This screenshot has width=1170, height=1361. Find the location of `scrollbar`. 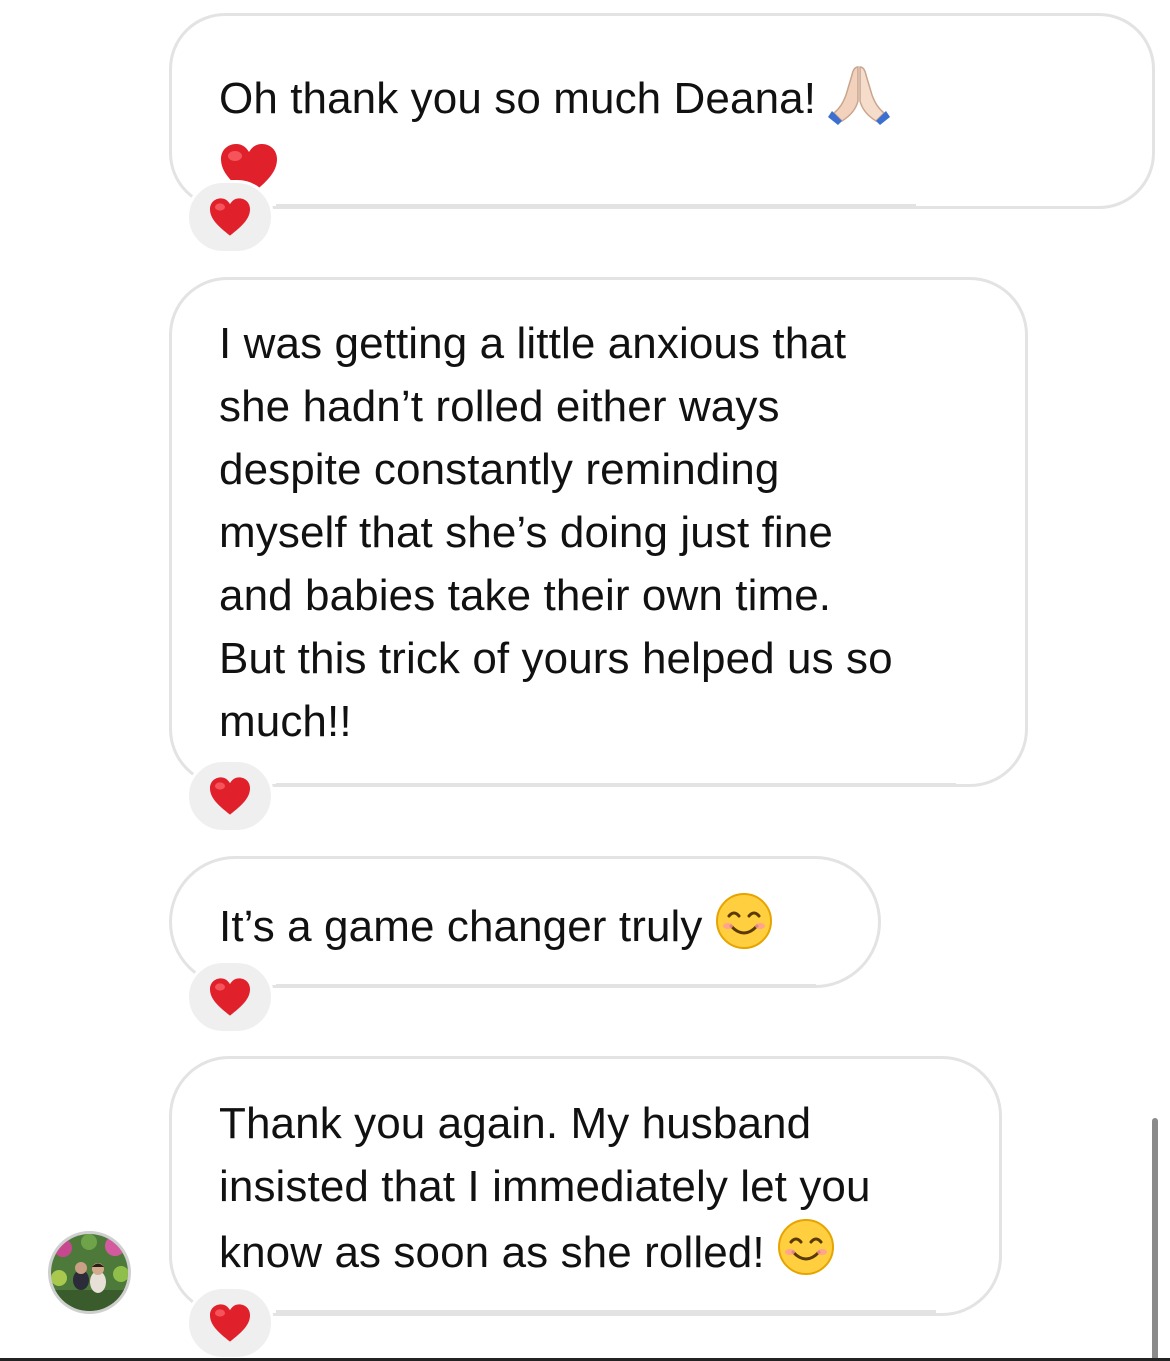

scrollbar is located at coordinates (1155, 1239).